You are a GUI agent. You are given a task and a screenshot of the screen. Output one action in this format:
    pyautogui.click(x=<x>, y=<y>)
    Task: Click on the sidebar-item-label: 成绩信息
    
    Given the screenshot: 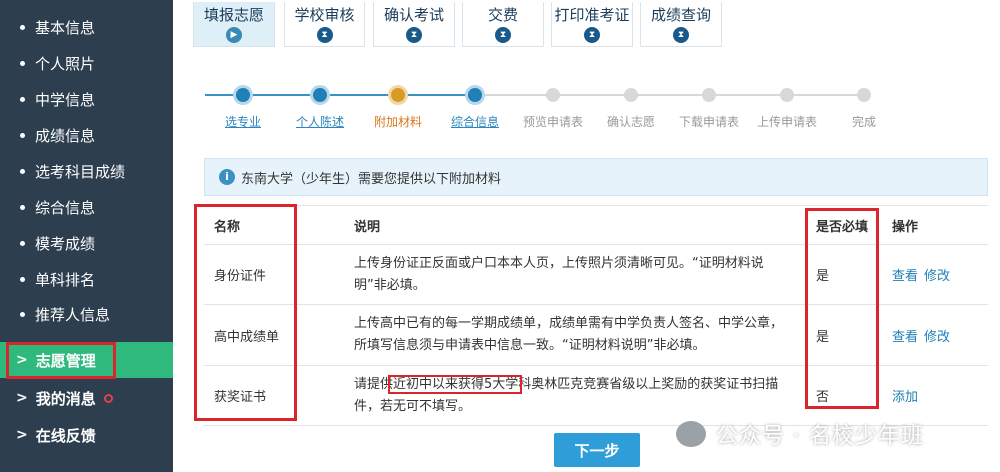 What is the action you would take?
    pyautogui.click(x=65, y=135)
    